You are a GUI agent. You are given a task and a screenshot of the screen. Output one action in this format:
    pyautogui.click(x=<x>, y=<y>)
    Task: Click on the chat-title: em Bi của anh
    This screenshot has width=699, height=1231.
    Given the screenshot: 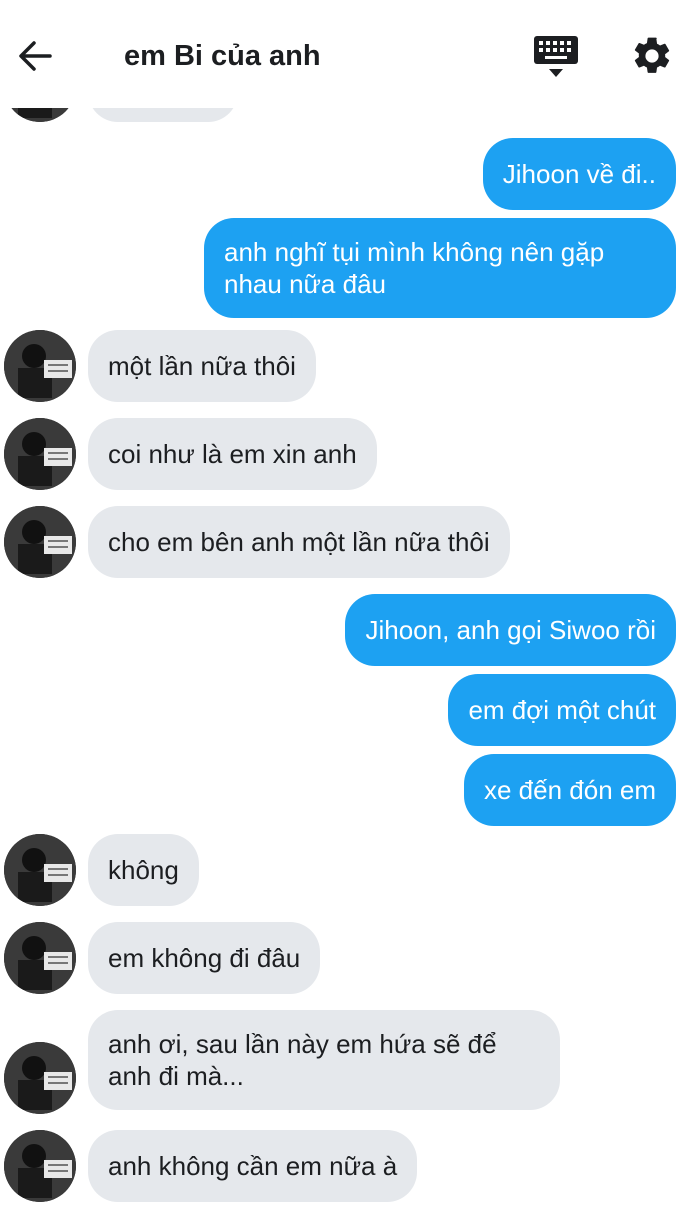 What is the action you would take?
    pyautogui.click(x=222, y=56)
    